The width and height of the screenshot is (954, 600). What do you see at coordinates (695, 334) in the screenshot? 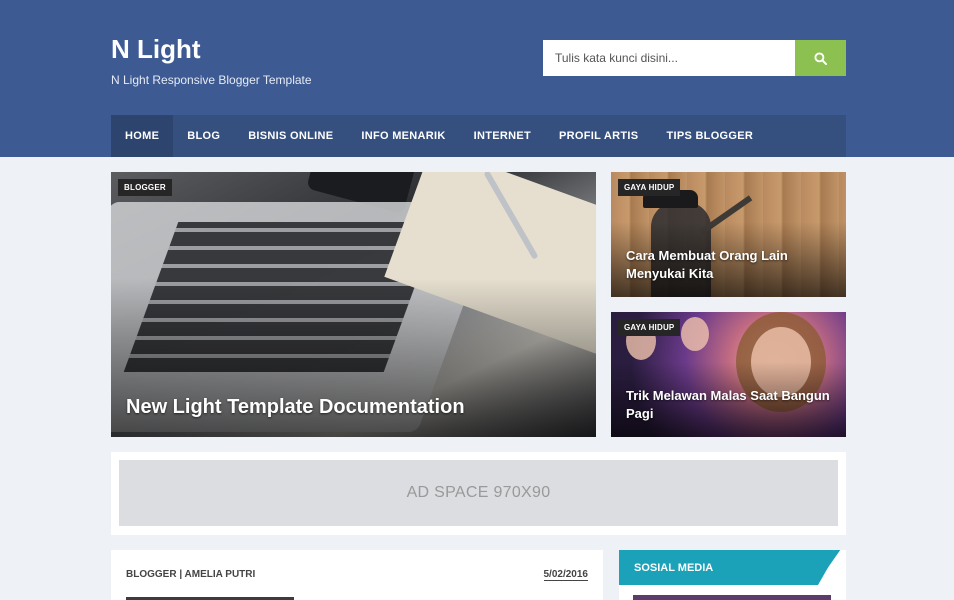
I see `face-image-shape` at bounding box center [695, 334].